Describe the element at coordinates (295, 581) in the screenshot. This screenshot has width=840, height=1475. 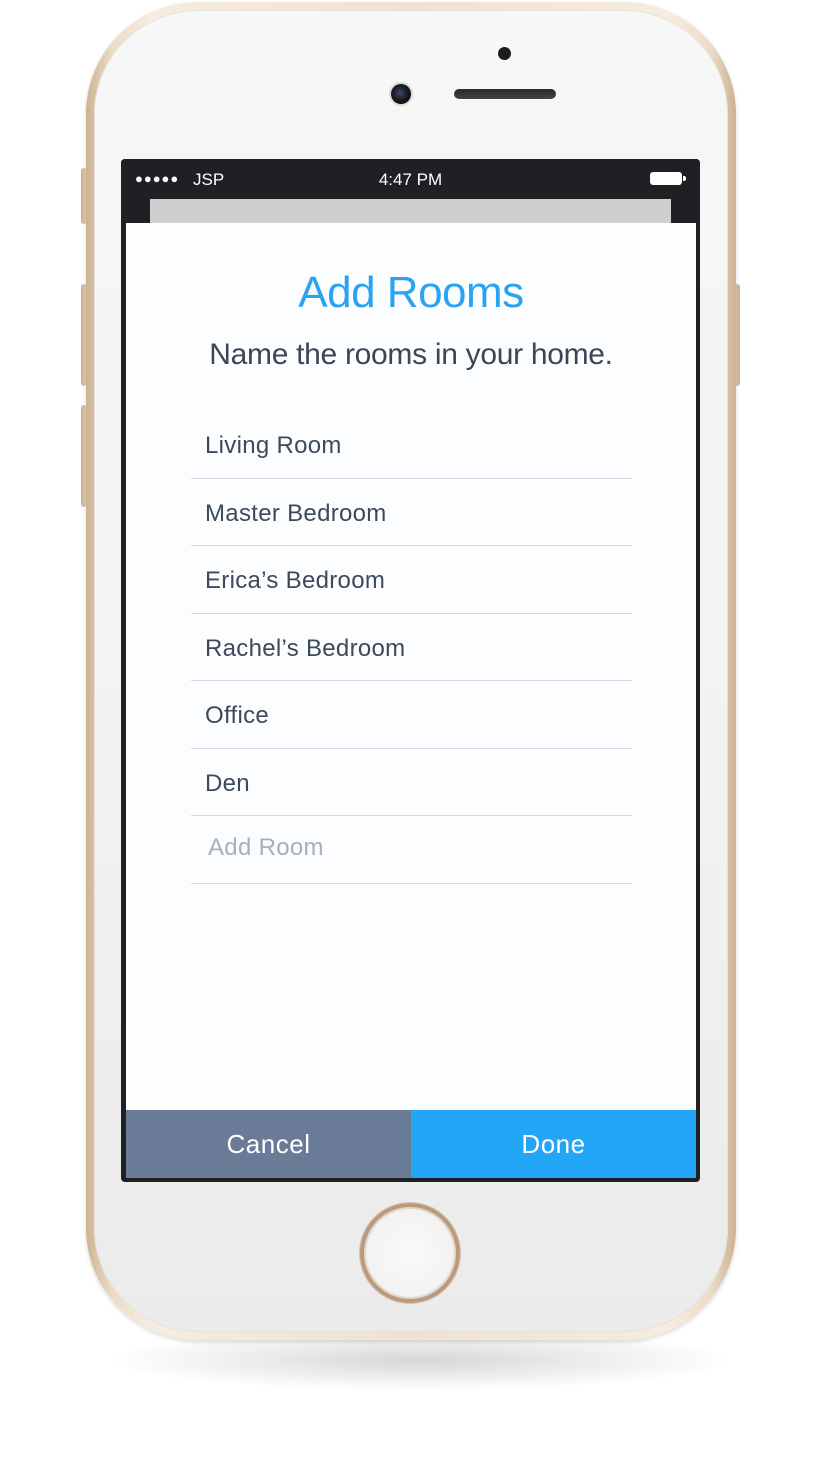
I see `room-name: Erica’s Bedroom` at that location.